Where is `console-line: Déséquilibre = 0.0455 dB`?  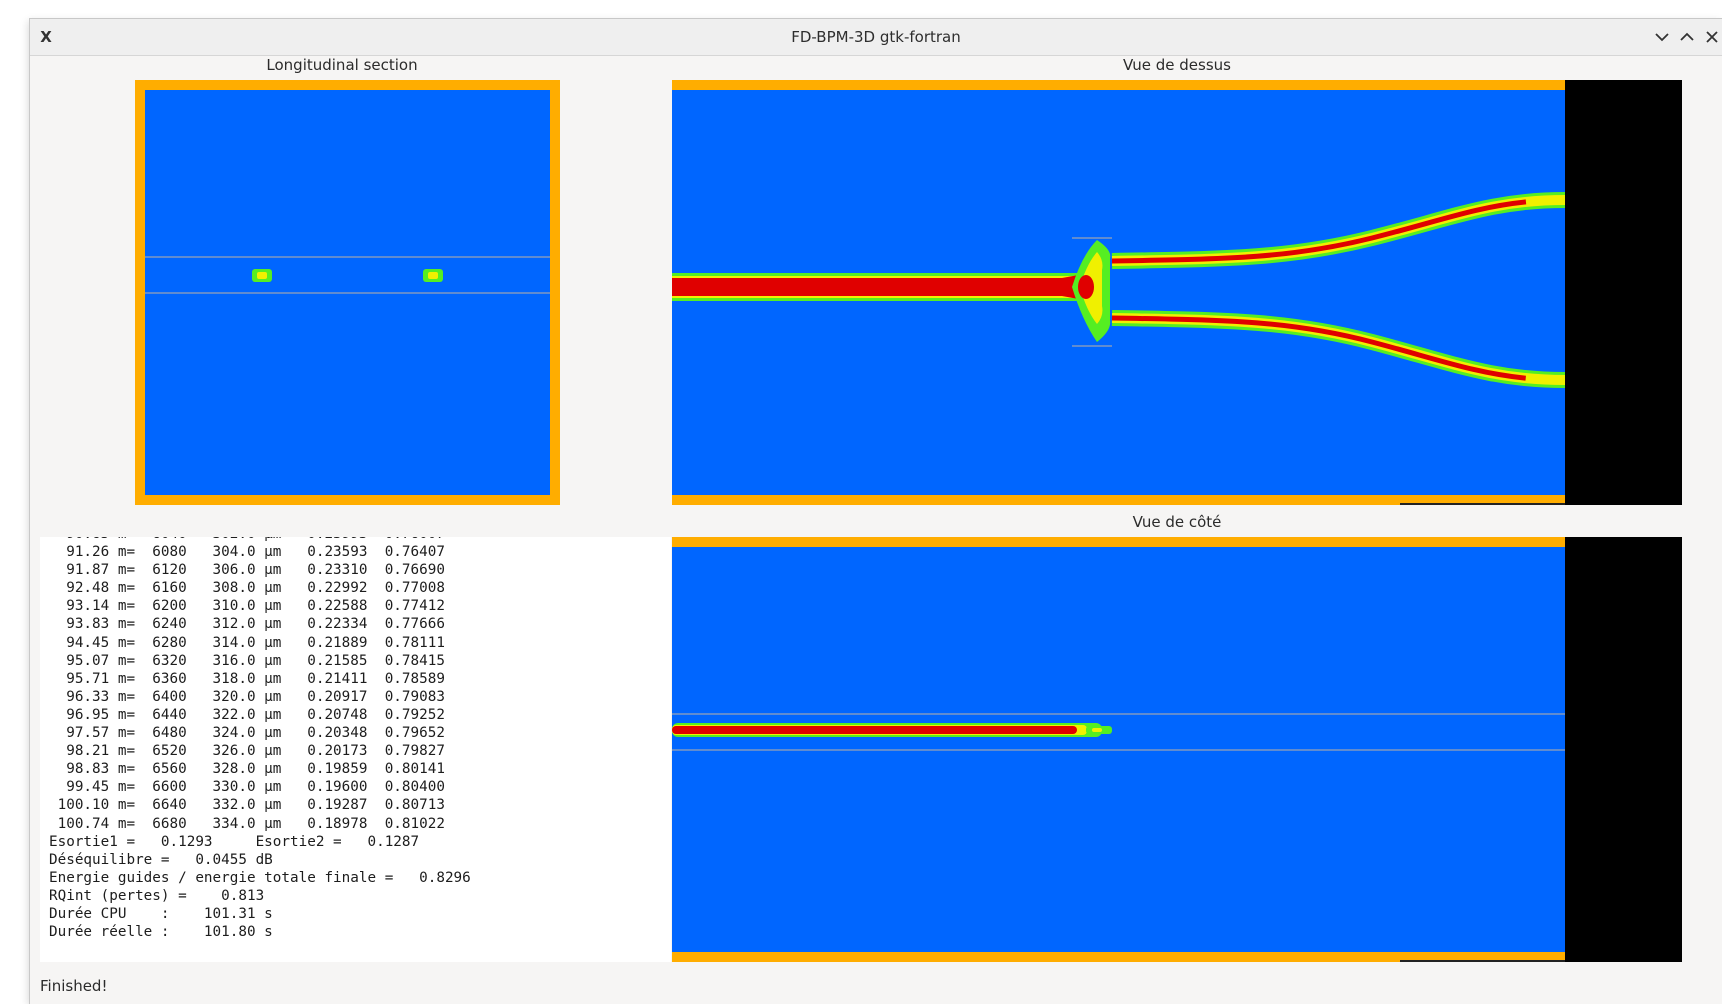
console-line: Déséquilibre = 0.0455 dB is located at coordinates (161, 859).